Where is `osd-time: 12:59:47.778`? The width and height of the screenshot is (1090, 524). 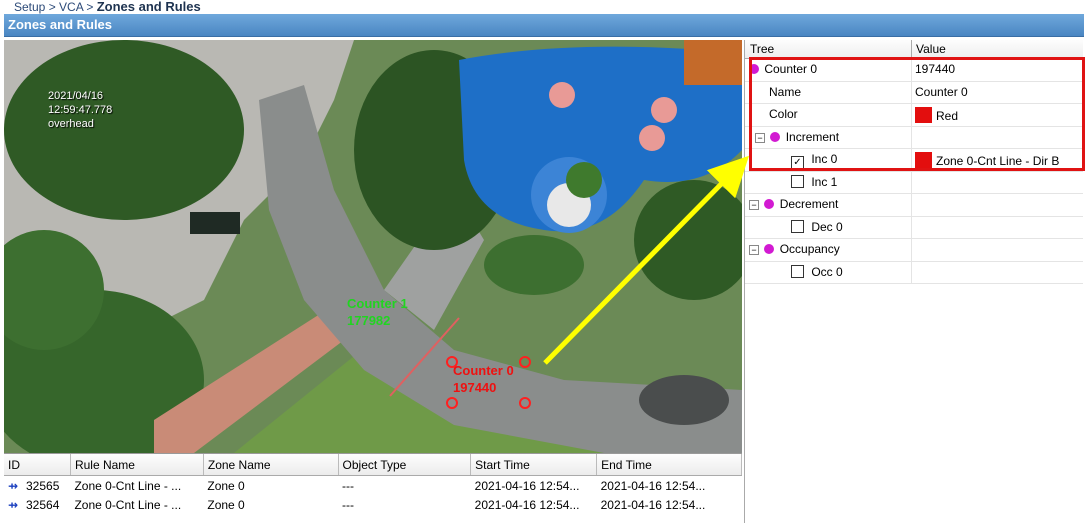
osd-time: 12:59:47.778 is located at coordinates (80, 110).